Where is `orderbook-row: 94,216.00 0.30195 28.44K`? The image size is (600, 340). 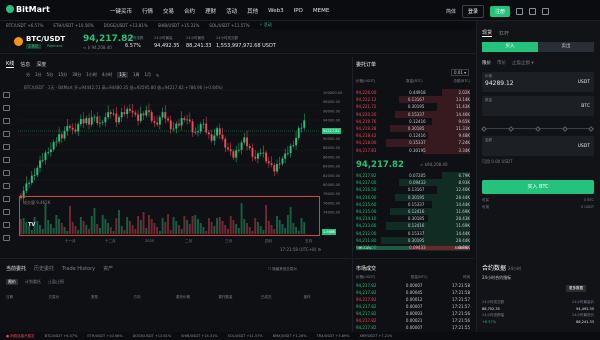
orderbook-row: 94,216.00 0.30195 28.44K is located at coordinates (413, 197).